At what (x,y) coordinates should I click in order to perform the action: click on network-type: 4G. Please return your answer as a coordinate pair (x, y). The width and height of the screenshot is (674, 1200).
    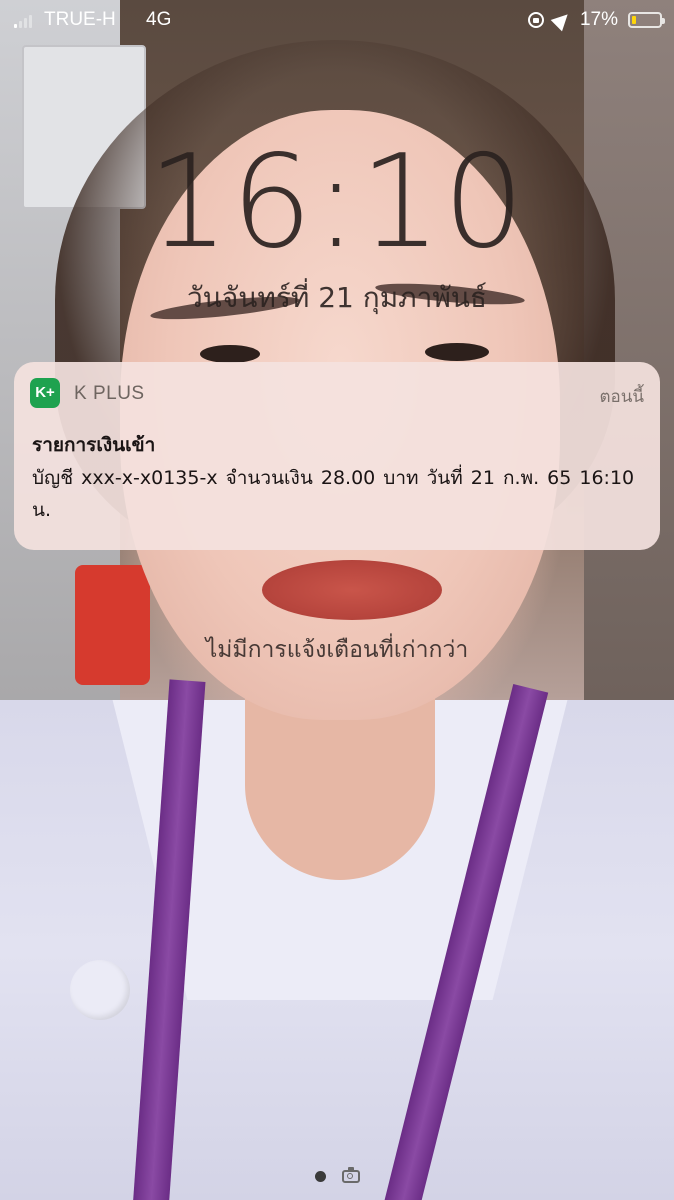
    Looking at the image, I should click on (159, 19).